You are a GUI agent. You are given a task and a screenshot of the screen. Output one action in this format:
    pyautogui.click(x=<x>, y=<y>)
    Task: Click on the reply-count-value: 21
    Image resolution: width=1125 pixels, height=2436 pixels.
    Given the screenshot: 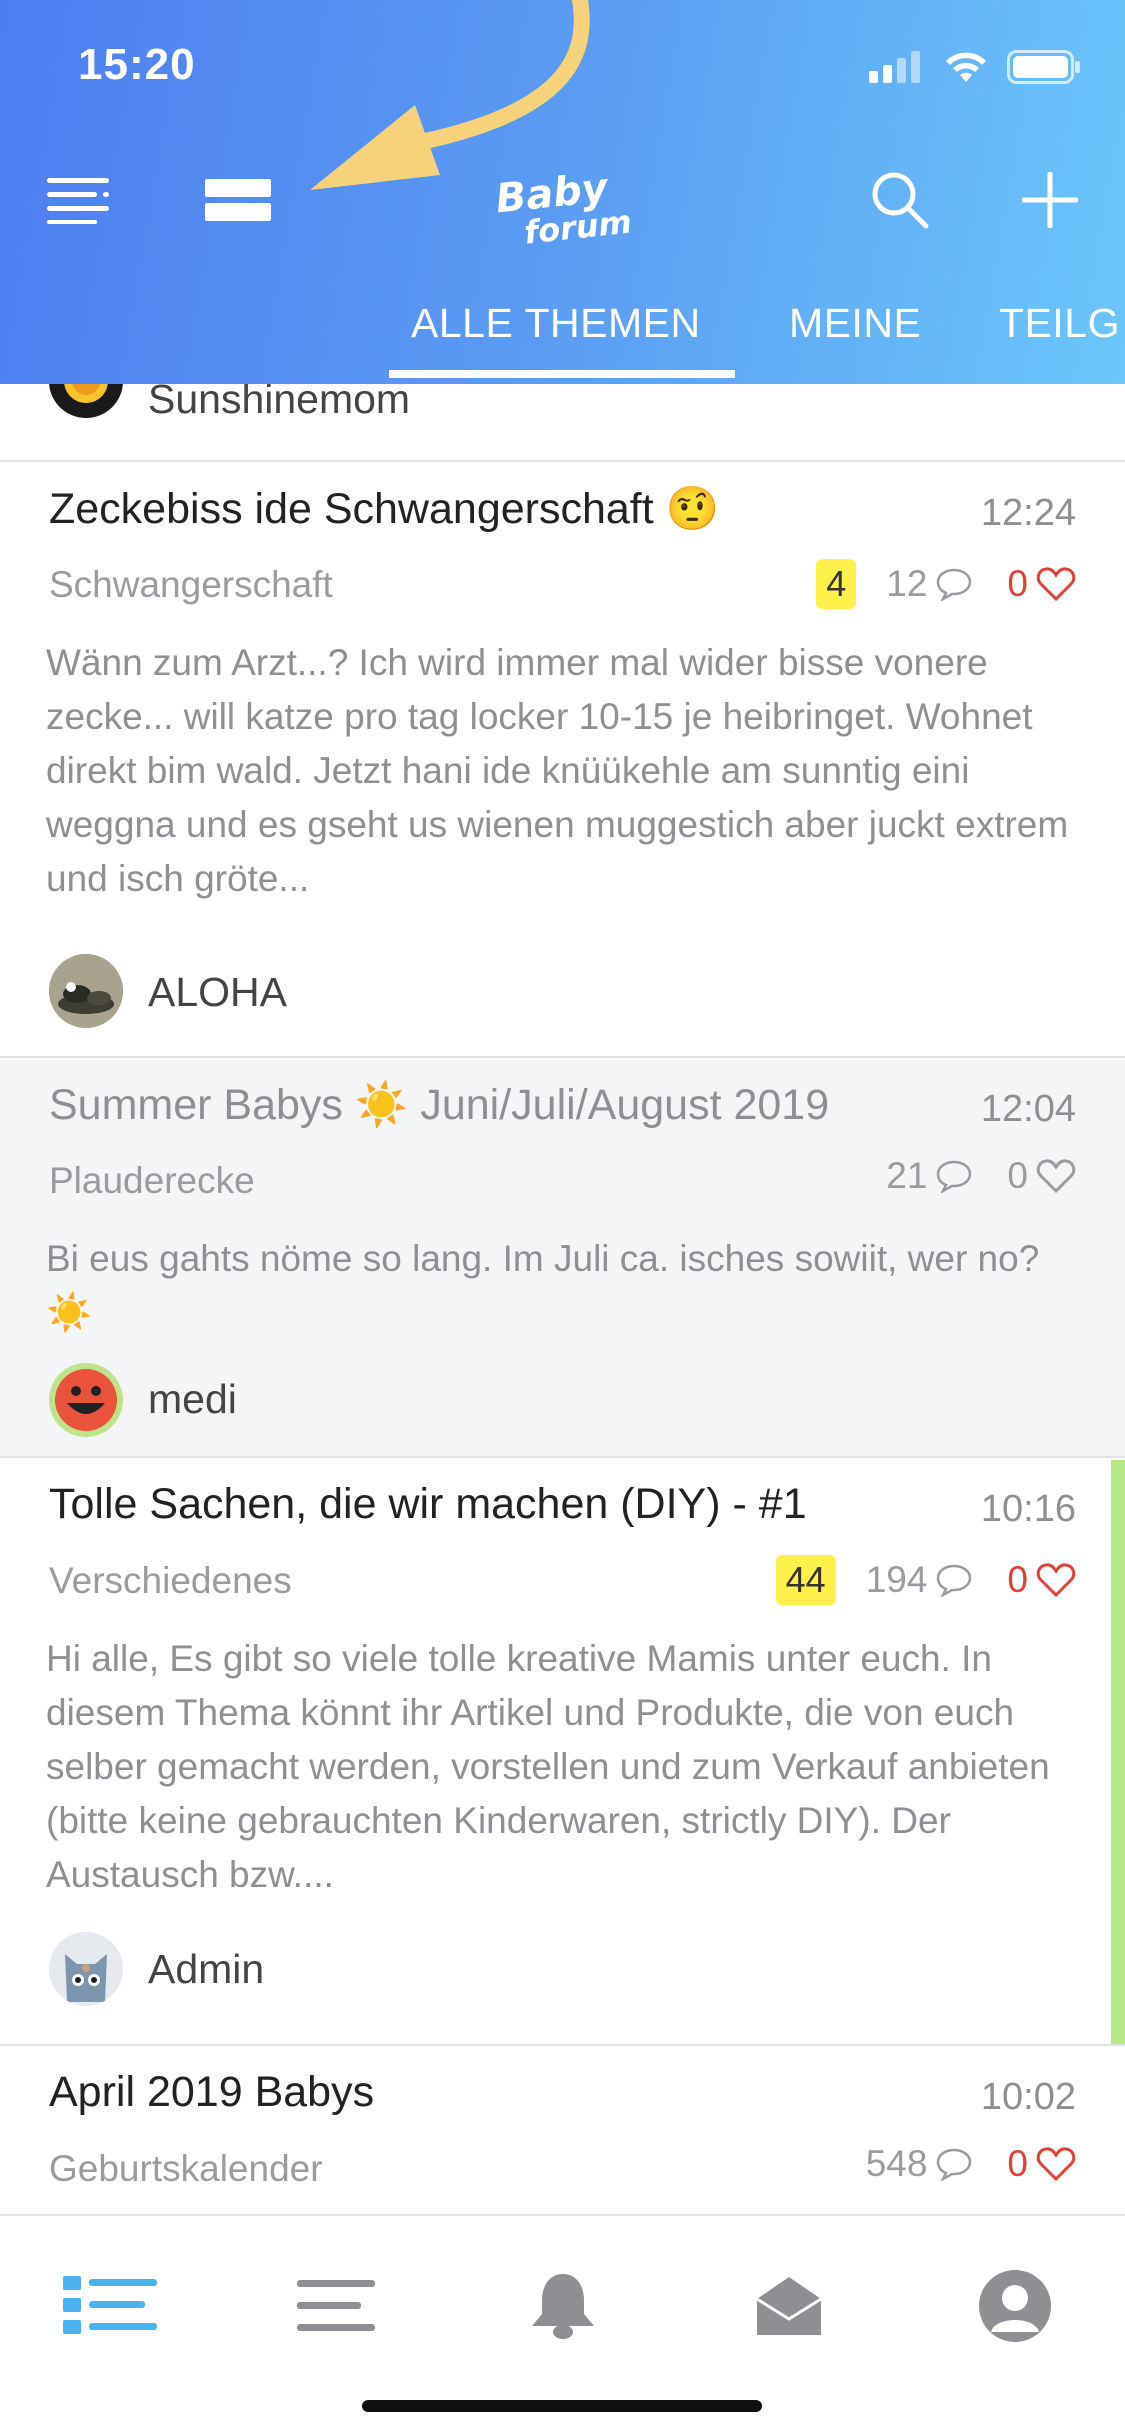 What is the action you would take?
    pyautogui.click(x=907, y=1175)
    